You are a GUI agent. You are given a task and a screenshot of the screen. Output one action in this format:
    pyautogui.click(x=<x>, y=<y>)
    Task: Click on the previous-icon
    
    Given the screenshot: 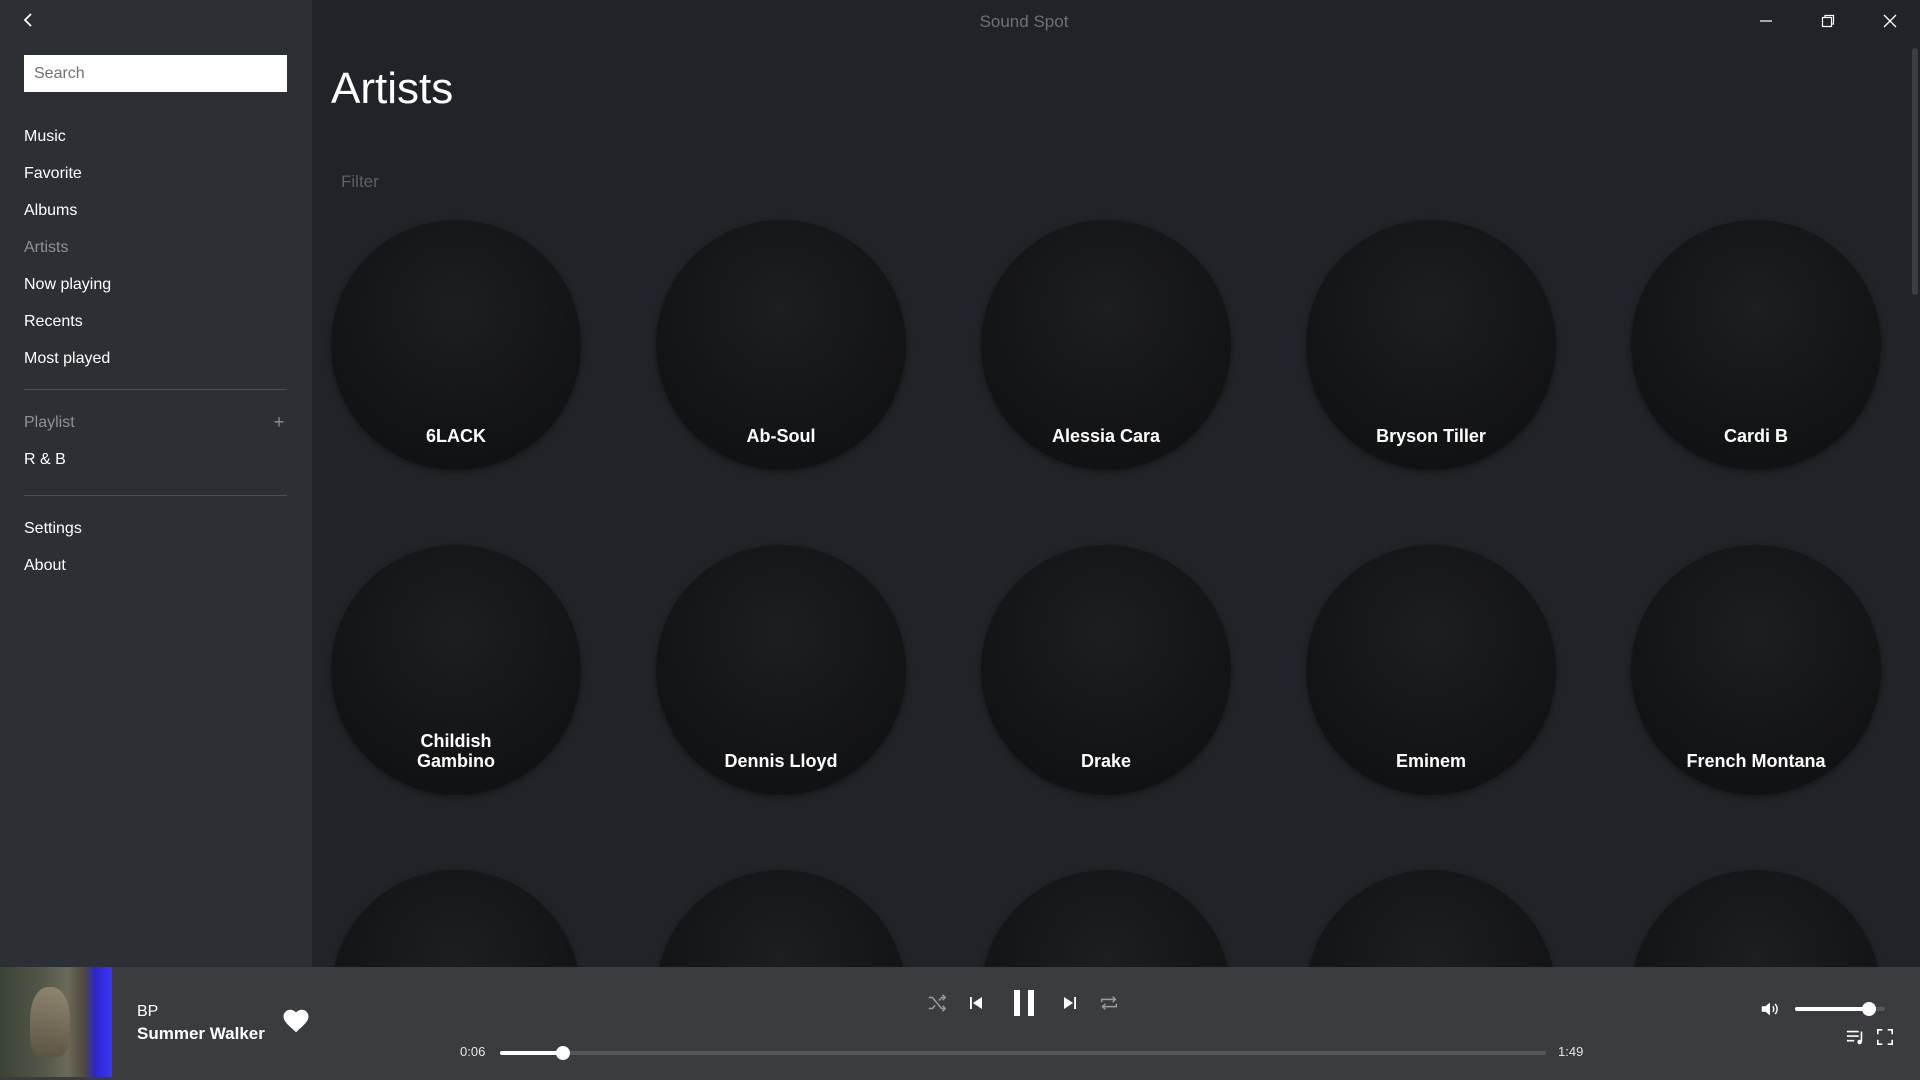 What is the action you would take?
    pyautogui.click(x=976, y=1003)
    